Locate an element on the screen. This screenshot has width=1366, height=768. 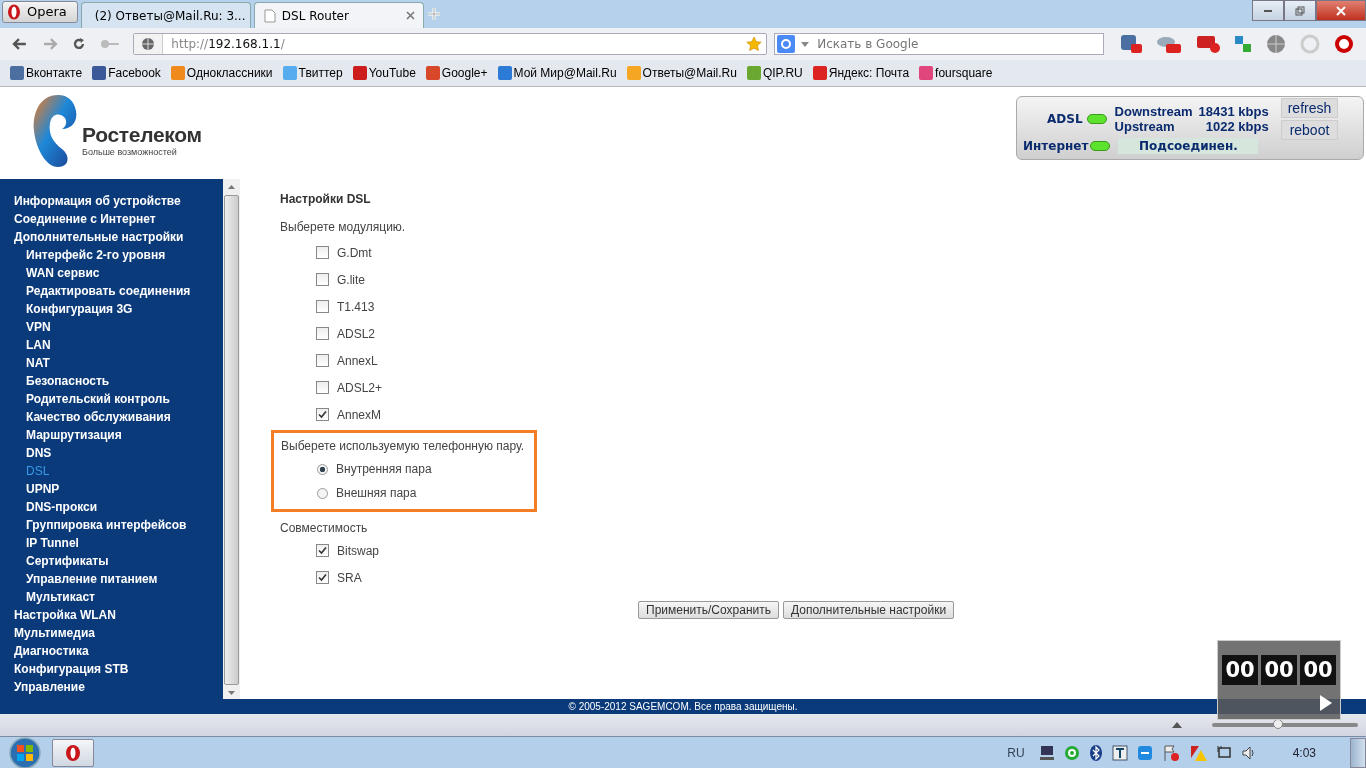
network-icon is located at coordinates (1223, 752).